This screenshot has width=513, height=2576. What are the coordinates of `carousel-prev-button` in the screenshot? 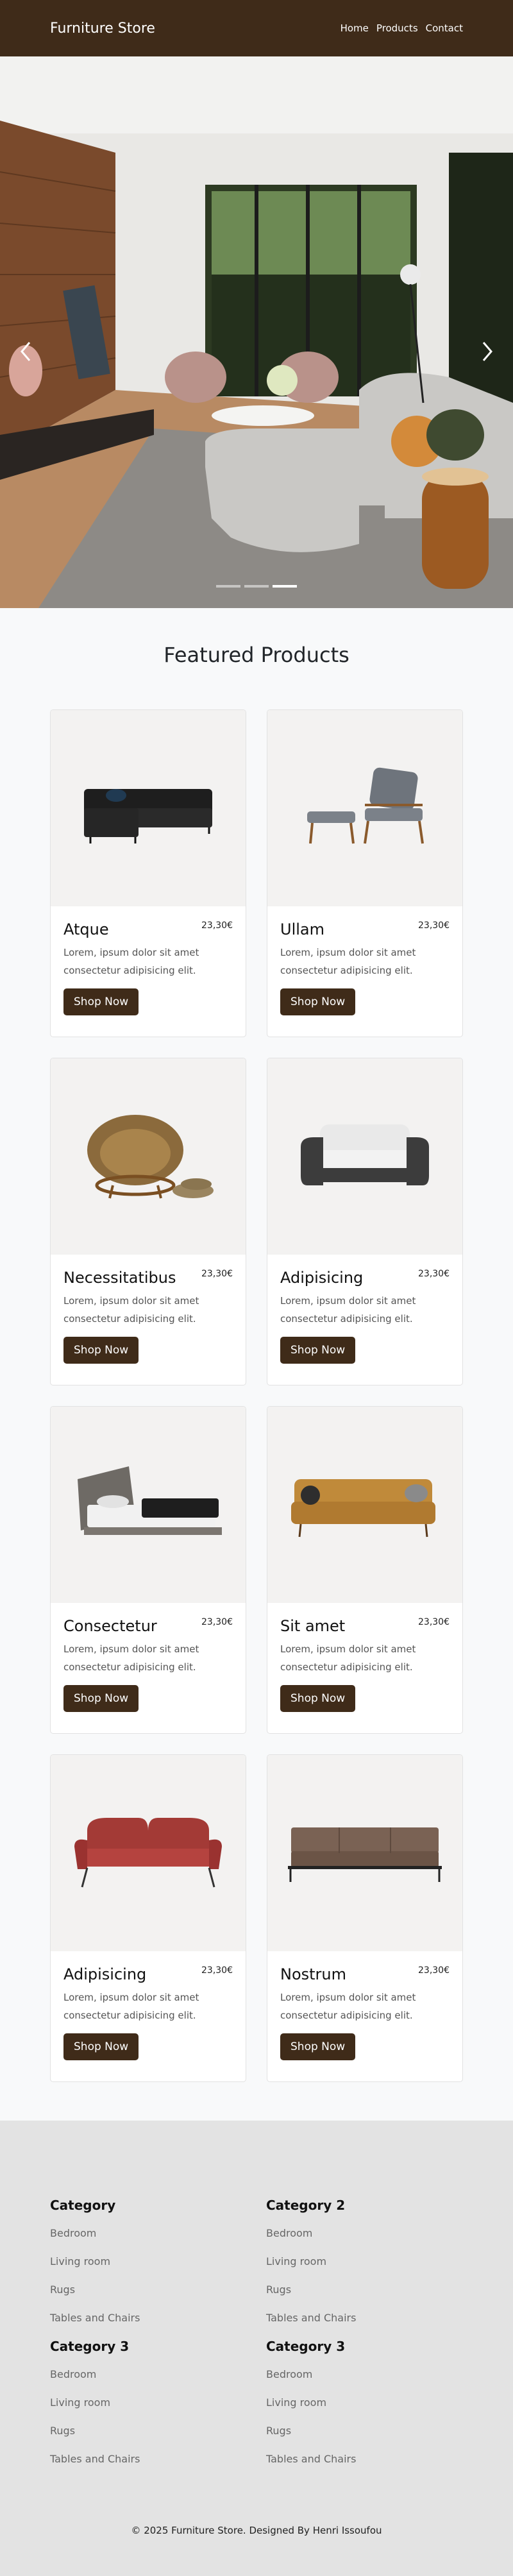 It's located at (25, 351).